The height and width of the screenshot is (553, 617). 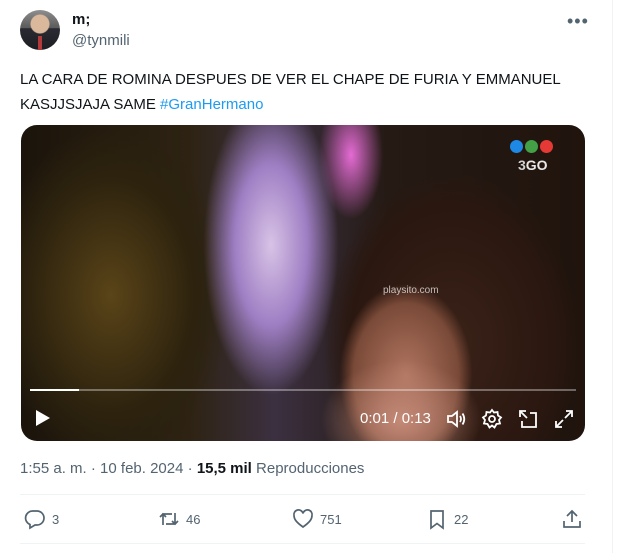 I want to click on retweet-button: 46, so click(x=179, y=519).